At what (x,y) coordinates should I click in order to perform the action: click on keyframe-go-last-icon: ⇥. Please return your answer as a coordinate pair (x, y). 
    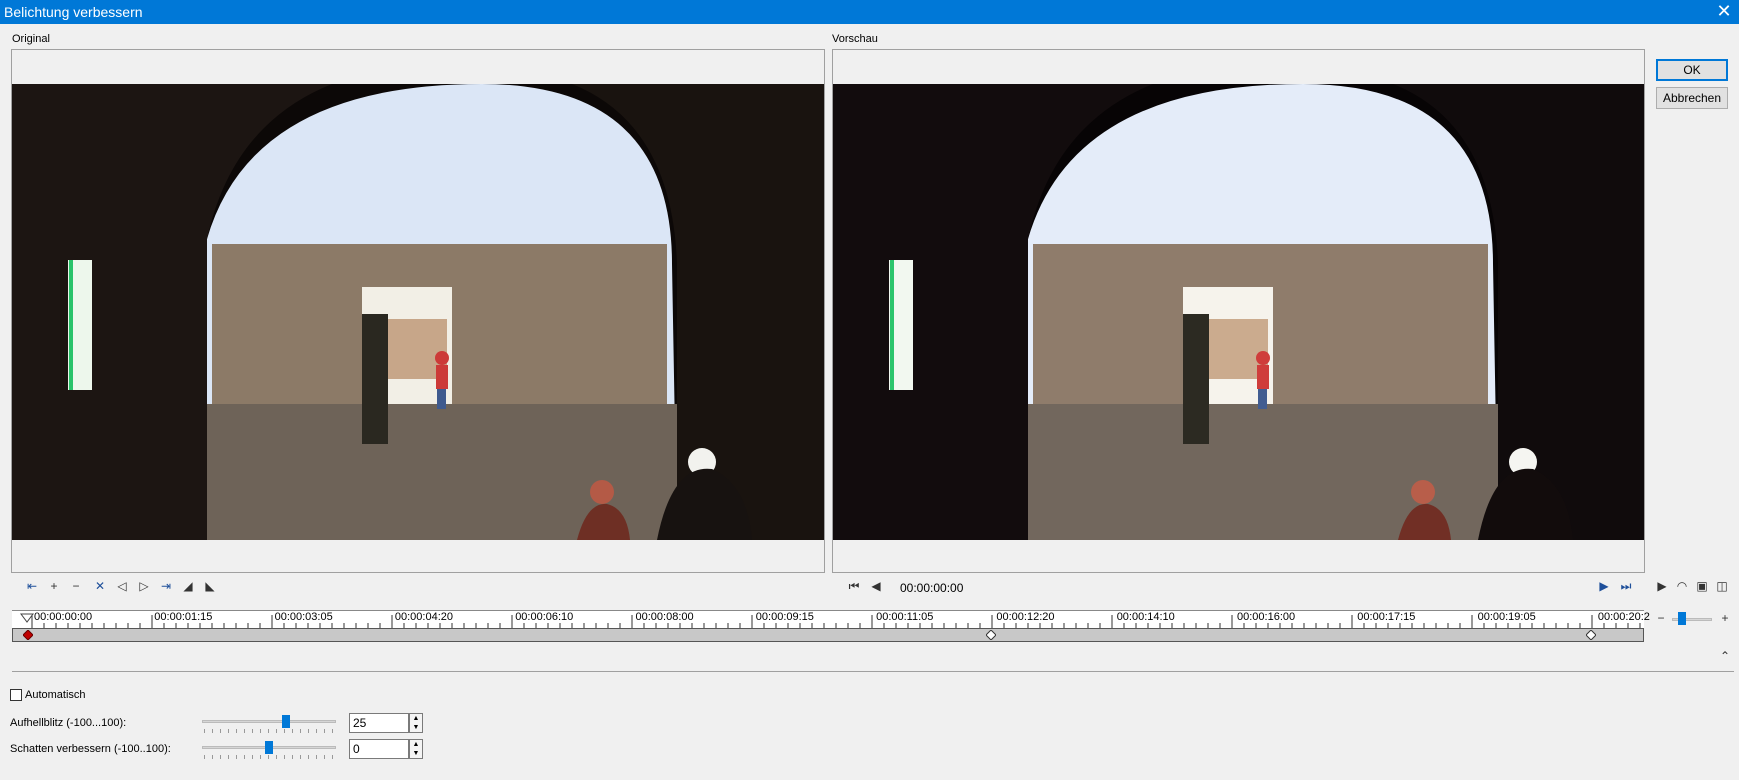
    Looking at the image, I should click on (166, 587).